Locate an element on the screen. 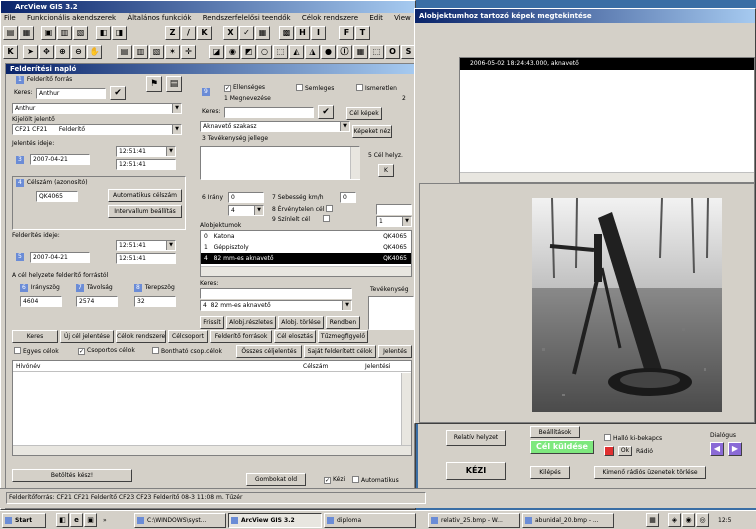 This screenshot has width=756, height=529. menu-altalanos: Általános funkciók is located at coordinates (159, 18).